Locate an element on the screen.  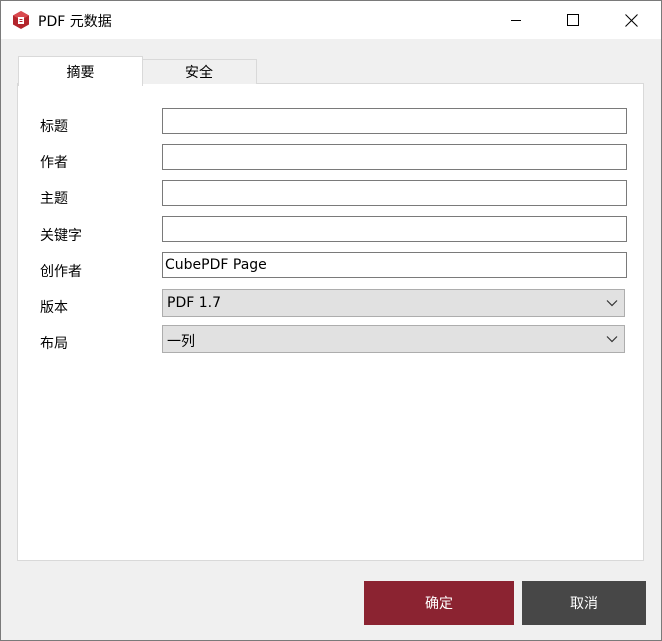
subject-label: 主题 is located at coordinates (54, 199).